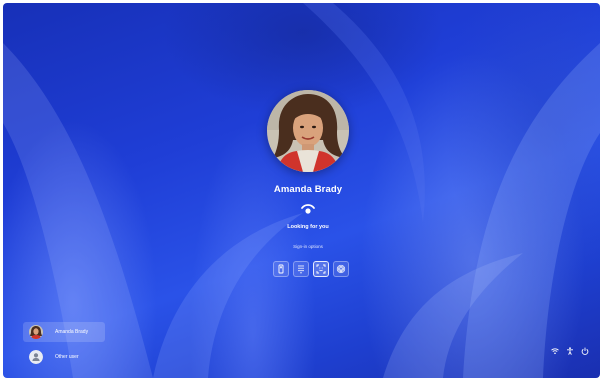 The height and width of the screenshot is (381, 605). What do you see at coordinates (308, 131) in the screenshot?
I see `user-avatar` at bounding box center [308, 131].